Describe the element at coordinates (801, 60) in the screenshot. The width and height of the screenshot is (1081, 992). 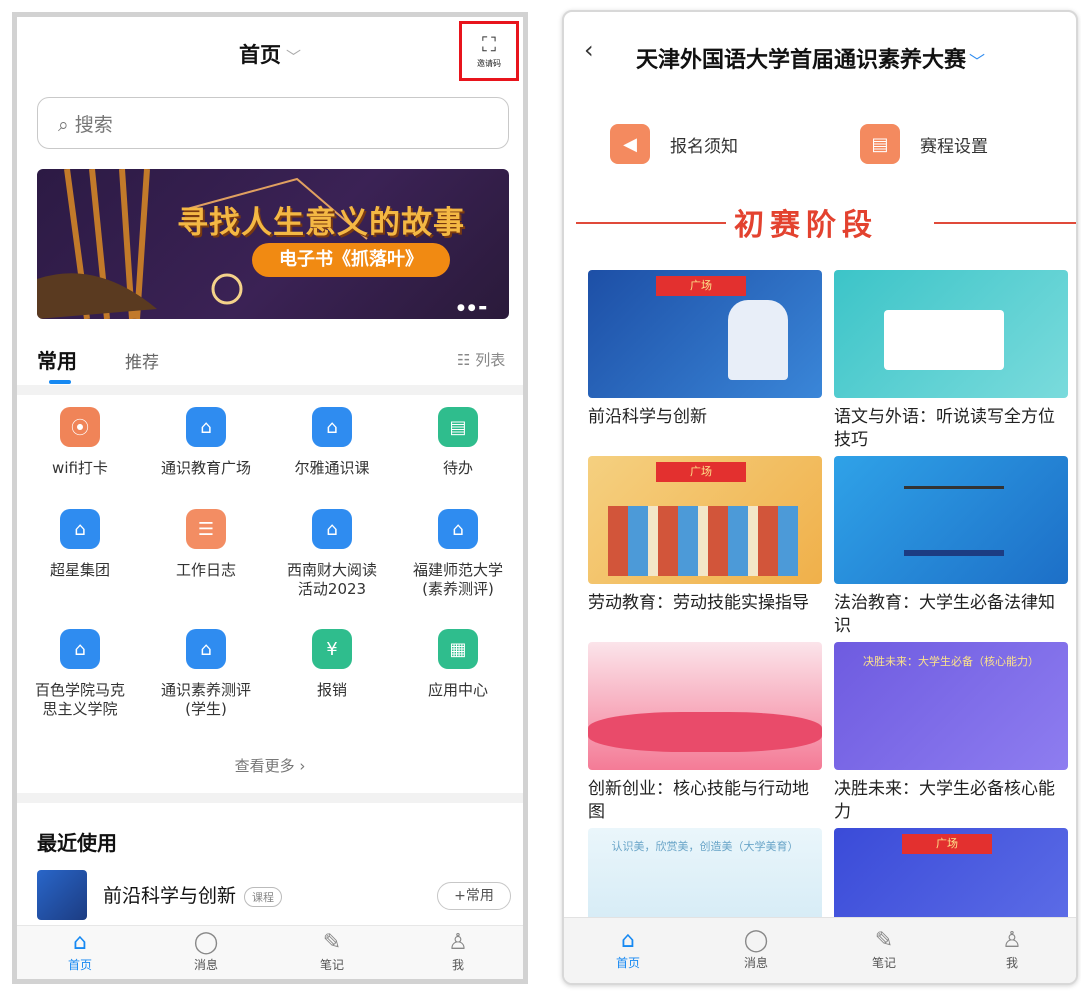
I see `page-title-text: 天津外国语大学首届通识素养大赛` at that location.